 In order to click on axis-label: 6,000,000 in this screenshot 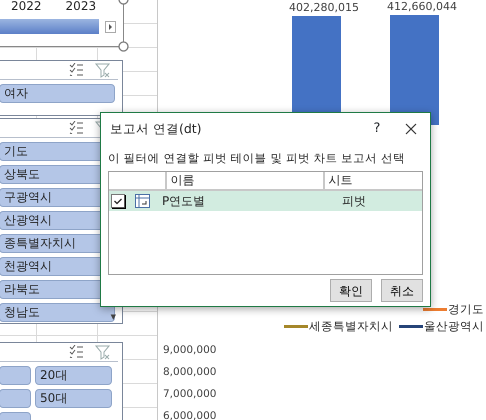, I will do `click(189, 414)`.